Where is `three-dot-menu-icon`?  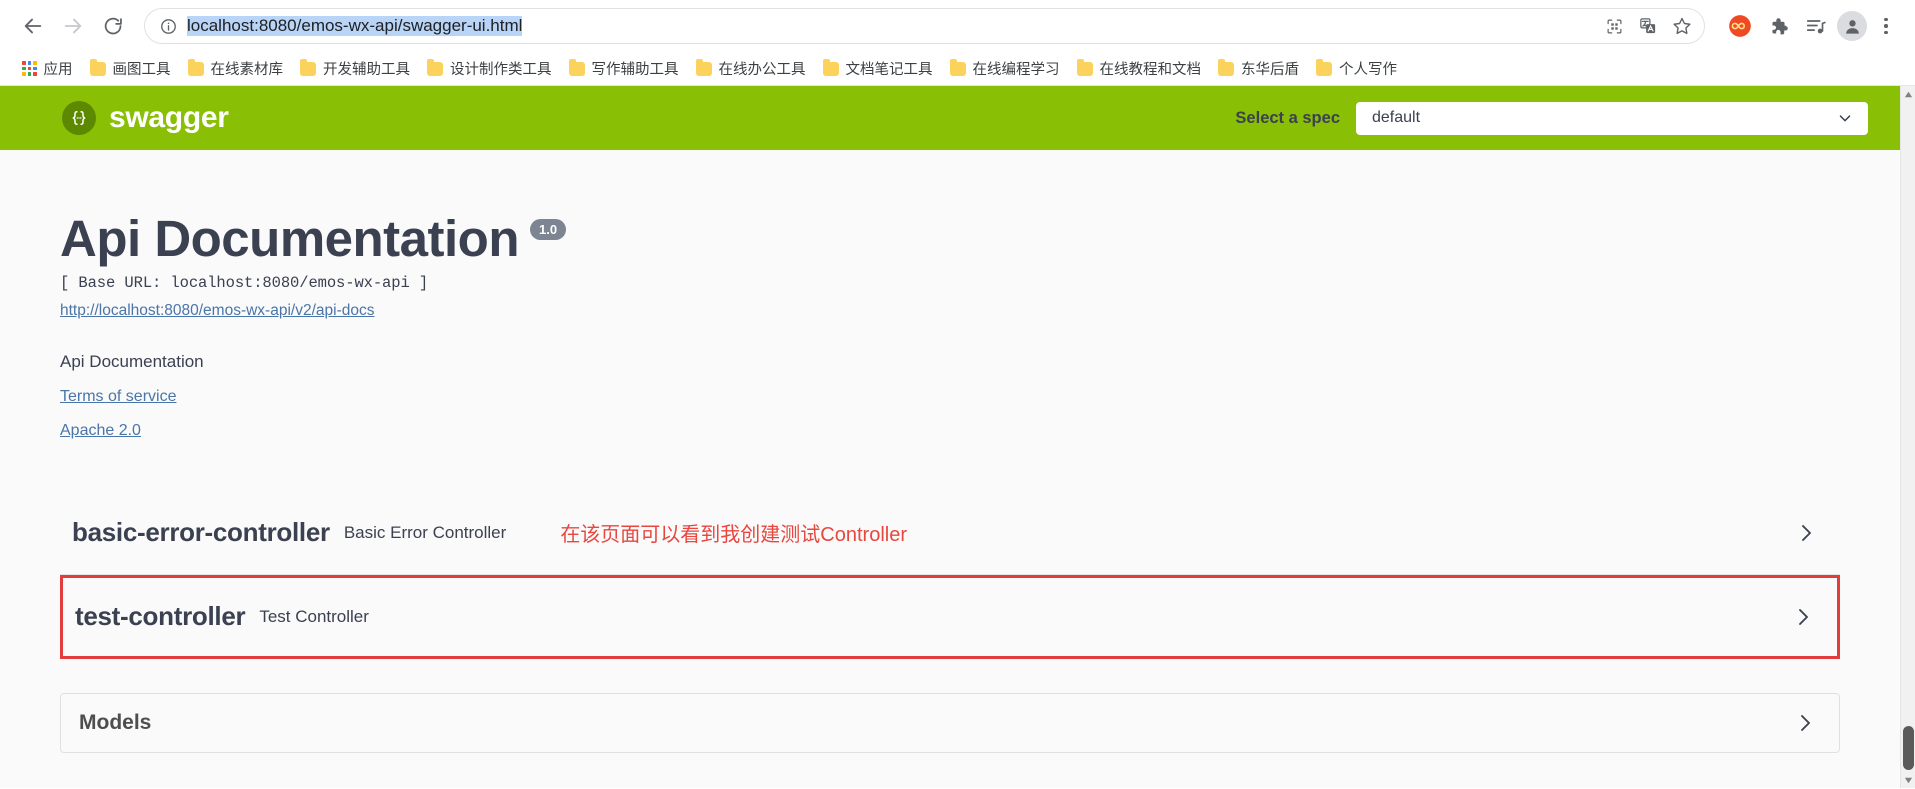 three-dot-menu-icon is located at coordinates (1886, 26).